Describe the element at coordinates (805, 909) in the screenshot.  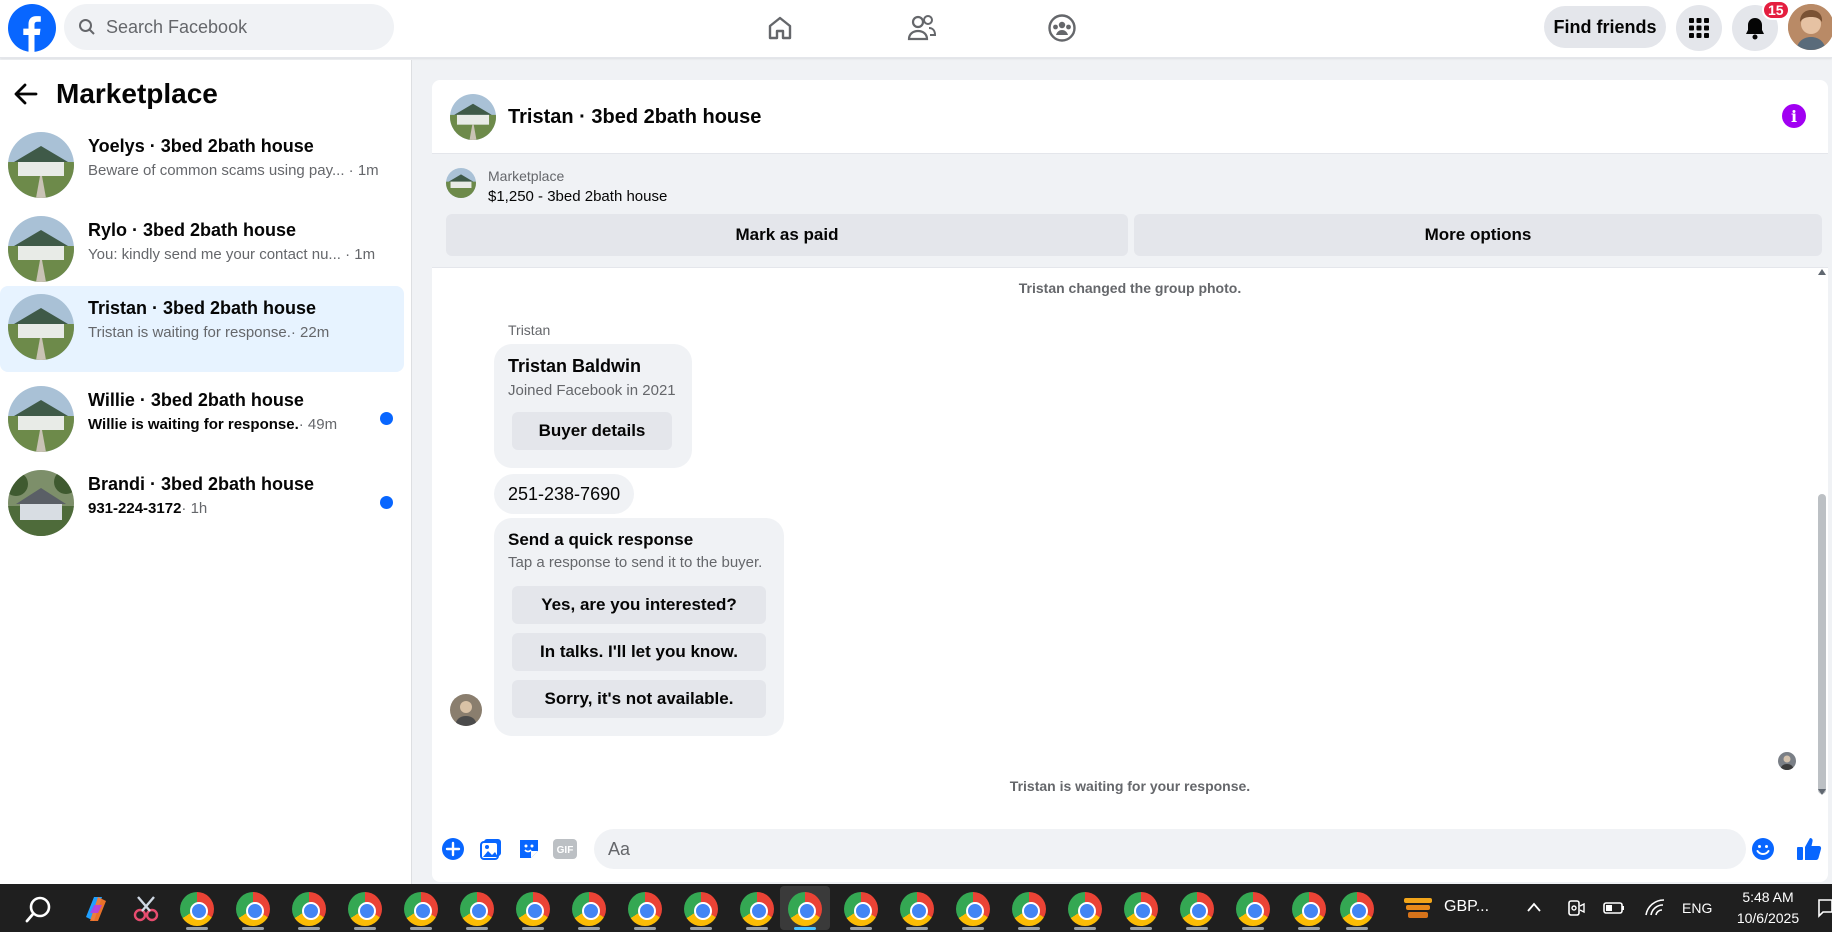
I see `chrome-app-icon-active` at that location.